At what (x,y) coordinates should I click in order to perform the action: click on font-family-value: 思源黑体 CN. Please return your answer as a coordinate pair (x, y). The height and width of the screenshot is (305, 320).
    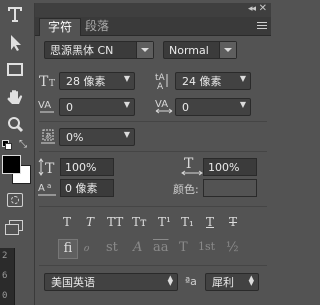
    Looking at the image, I should click on (82, 50).